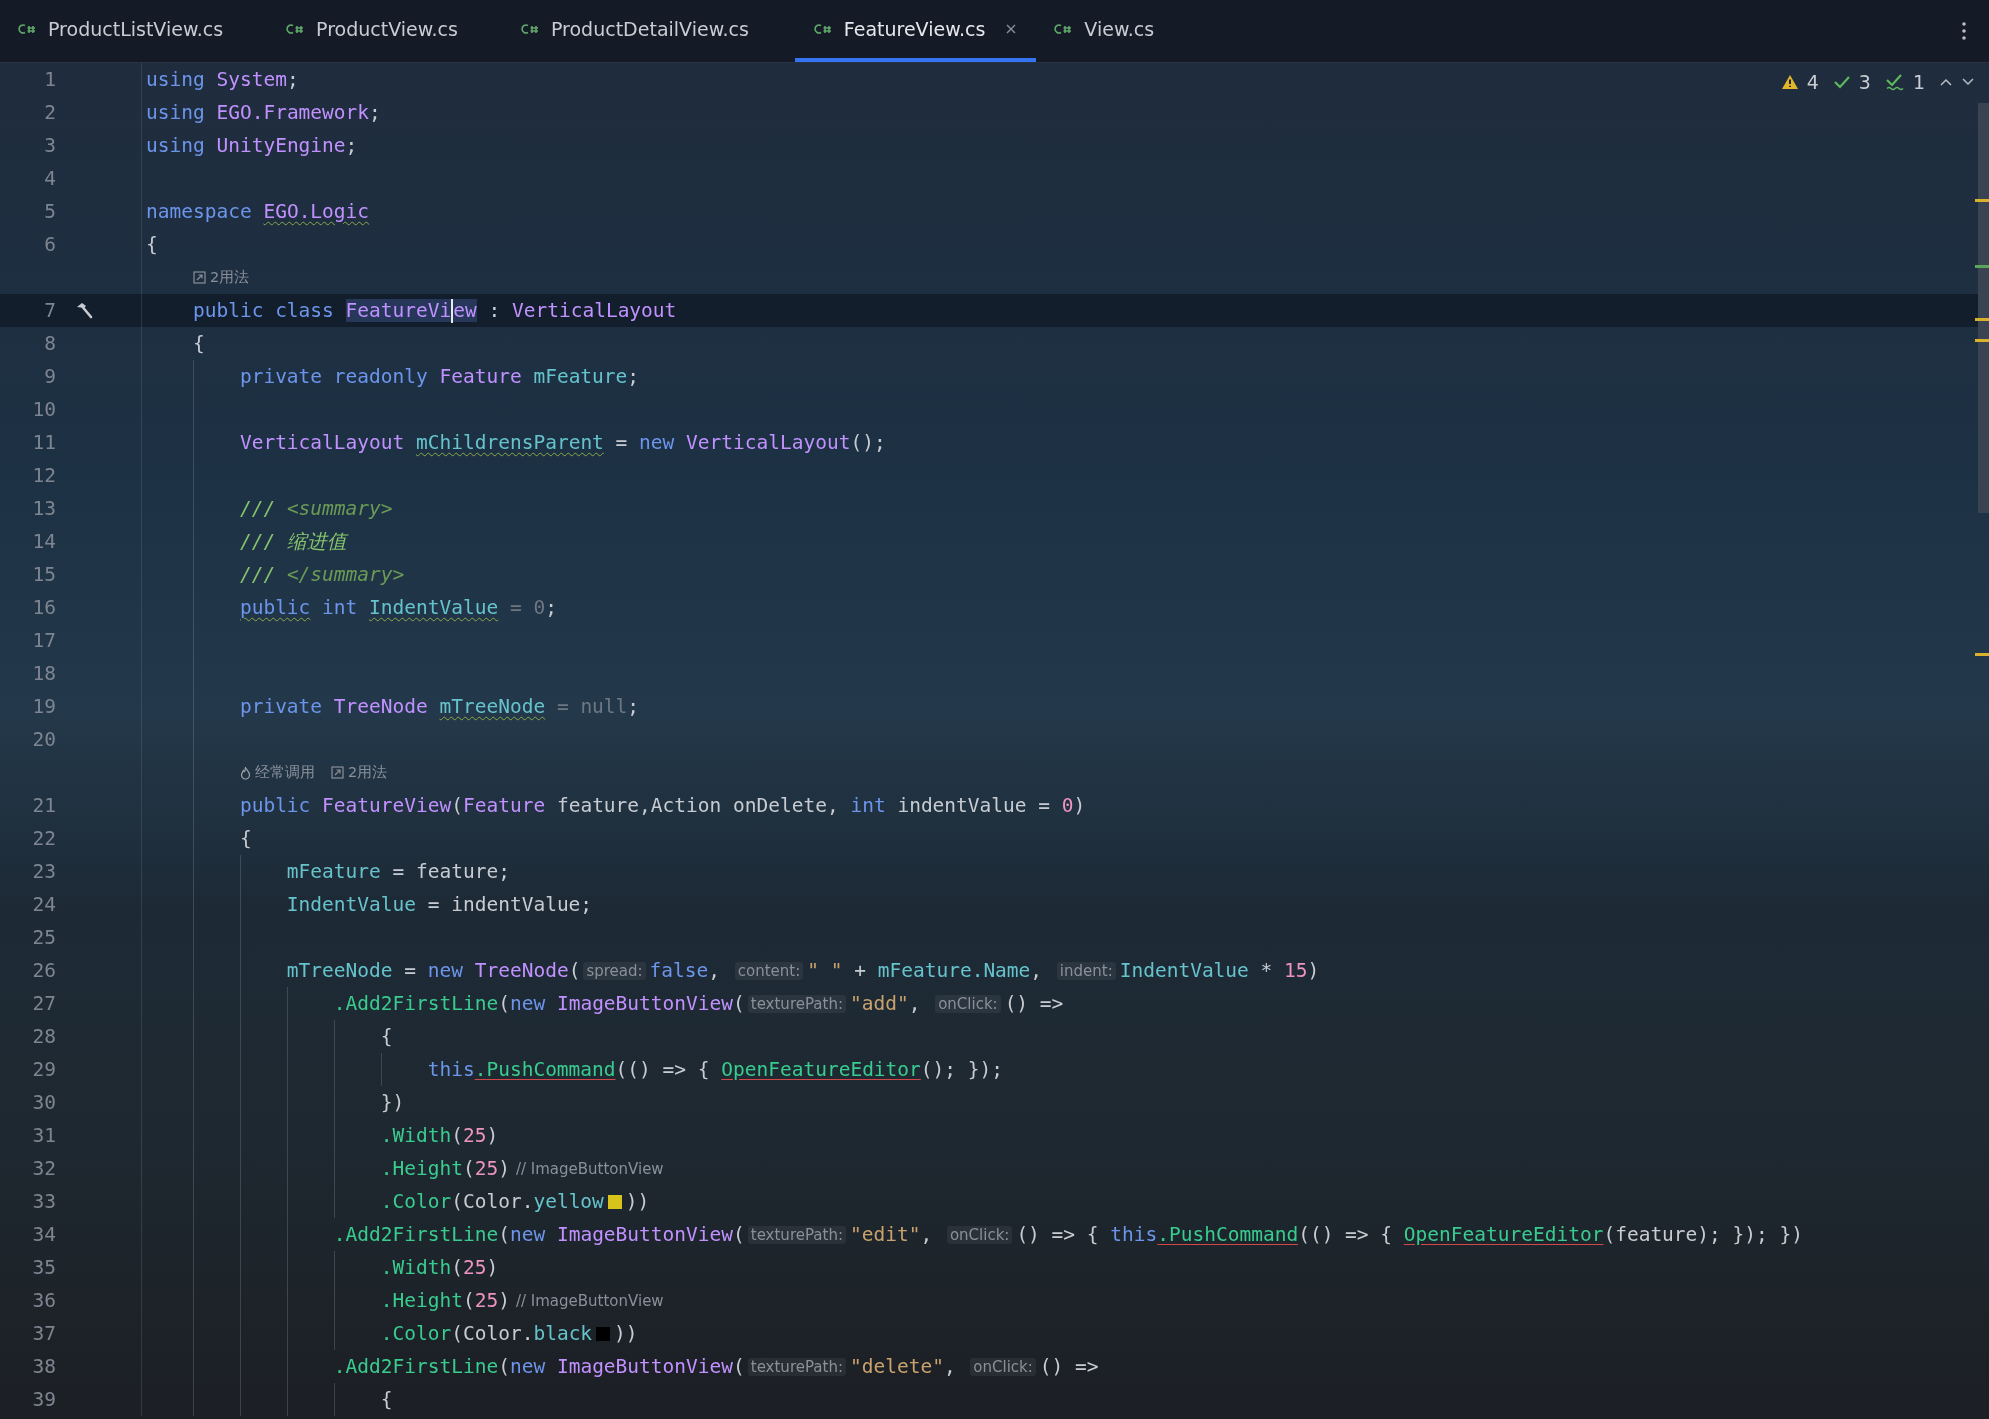  What do you see at coordinates (284, 772) in the screenshot?
I see `code-vision-text: 经常调用` at bounding box center [284, 772].